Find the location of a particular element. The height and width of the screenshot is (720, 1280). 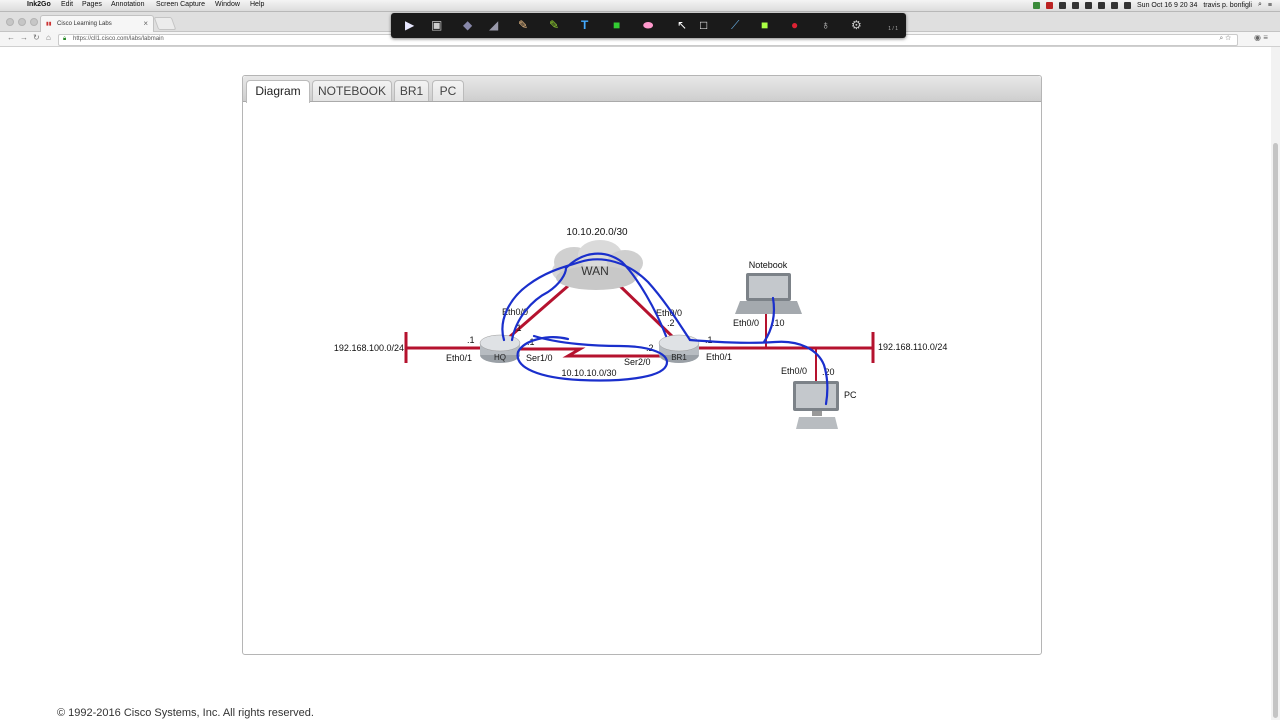

pc-desktop-icon is located at coordinates (816, 405).